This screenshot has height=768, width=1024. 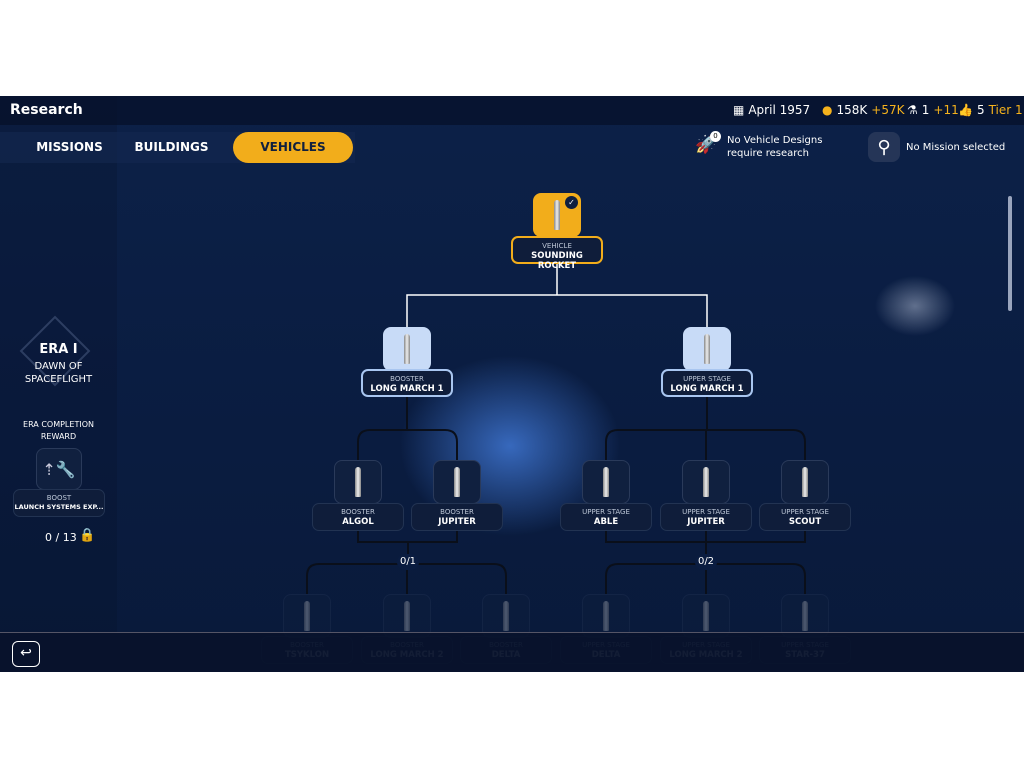 What do you see at coordinates (852, 110) in the screenshot?
I see `money-value: 158K` at bounding box center [852, 110].